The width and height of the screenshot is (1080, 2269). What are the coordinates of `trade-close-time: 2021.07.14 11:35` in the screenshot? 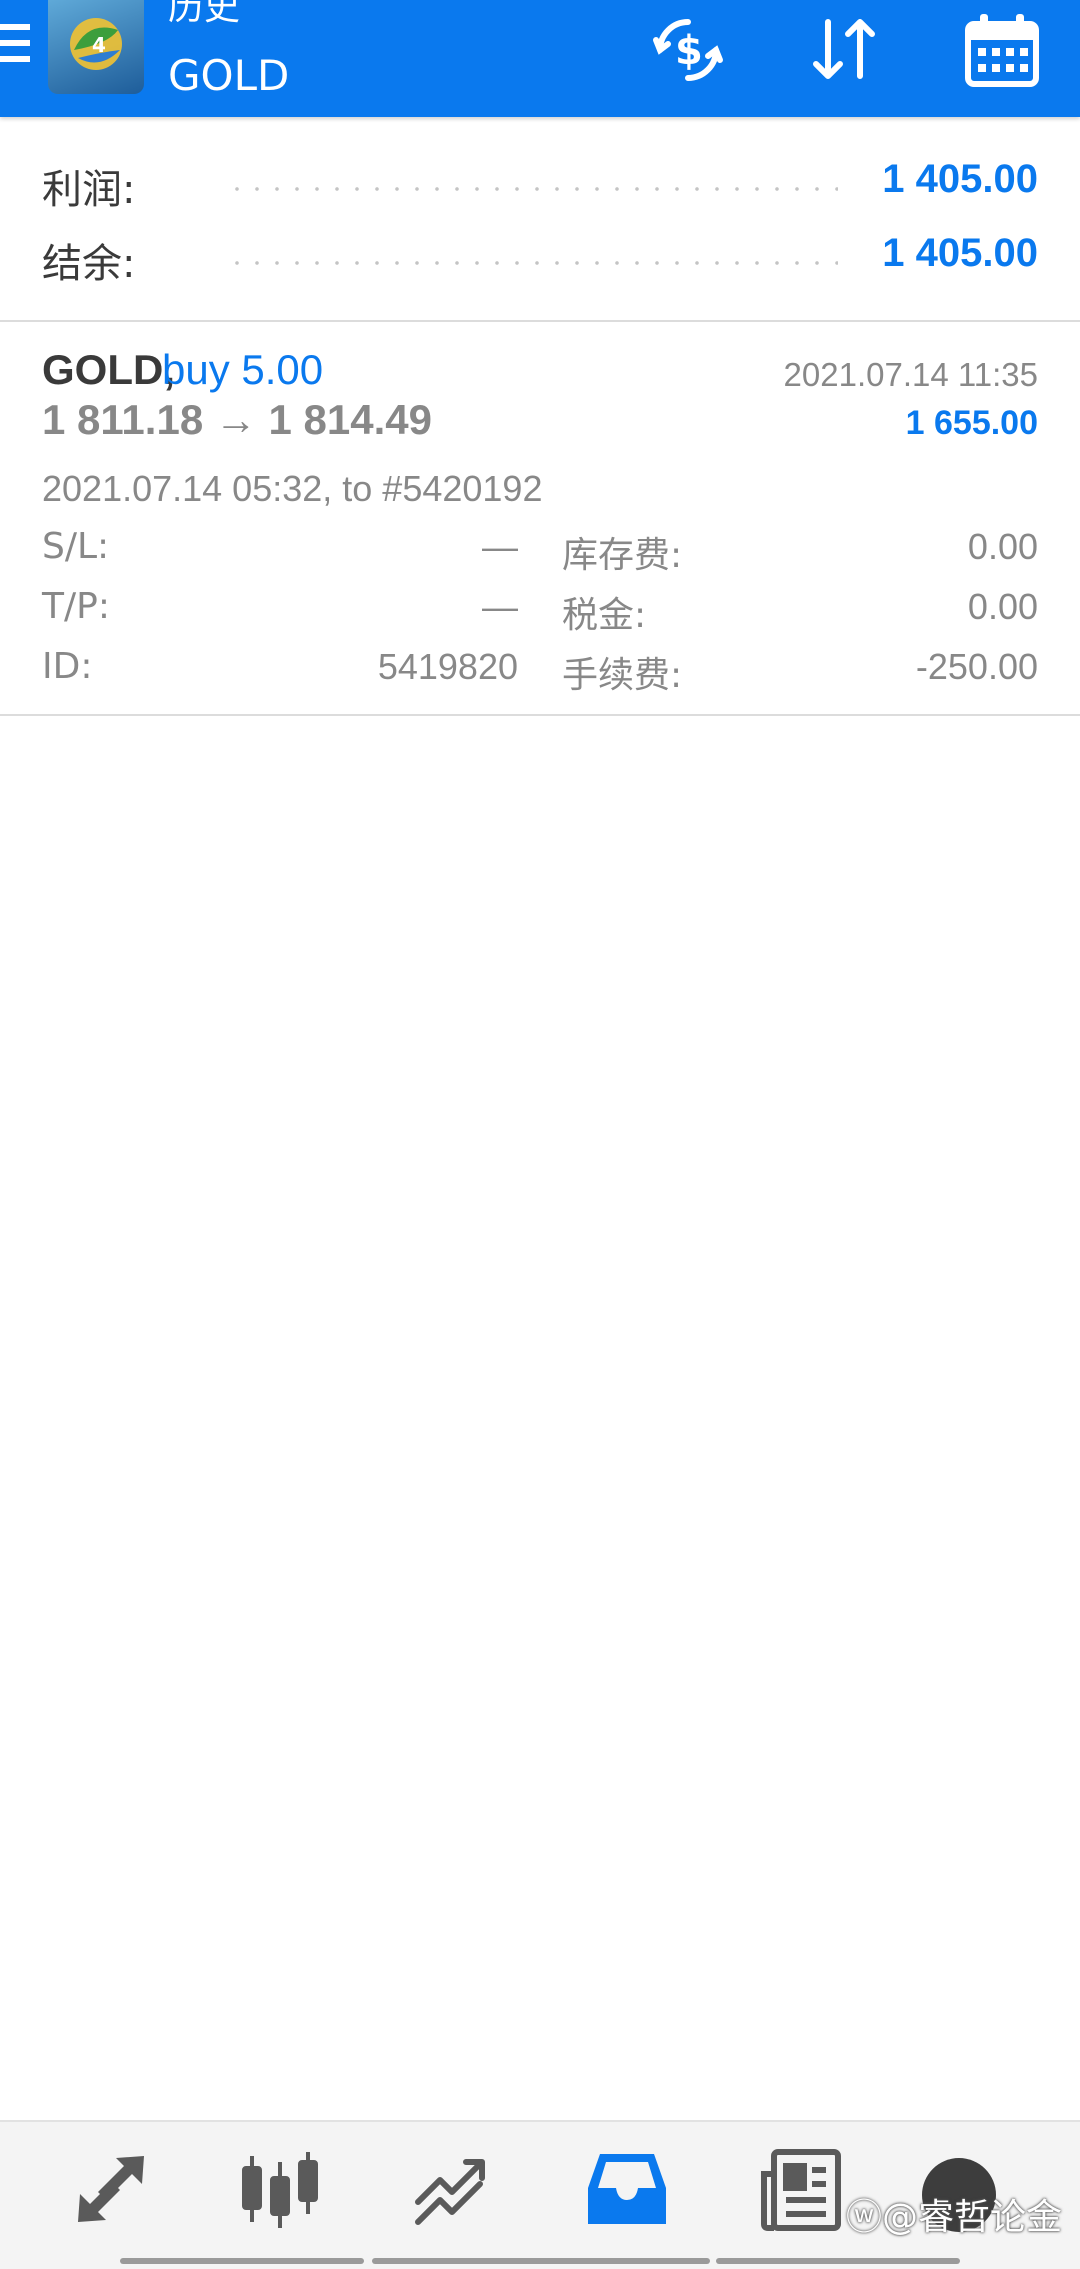 It's located at (910, 374).